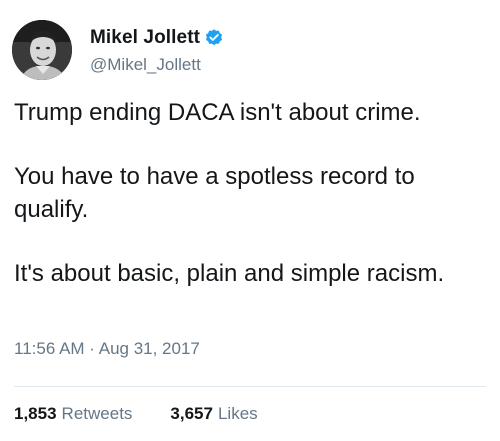  I want to click on likes-stat: 3,657 Likes, so click(213, 414).